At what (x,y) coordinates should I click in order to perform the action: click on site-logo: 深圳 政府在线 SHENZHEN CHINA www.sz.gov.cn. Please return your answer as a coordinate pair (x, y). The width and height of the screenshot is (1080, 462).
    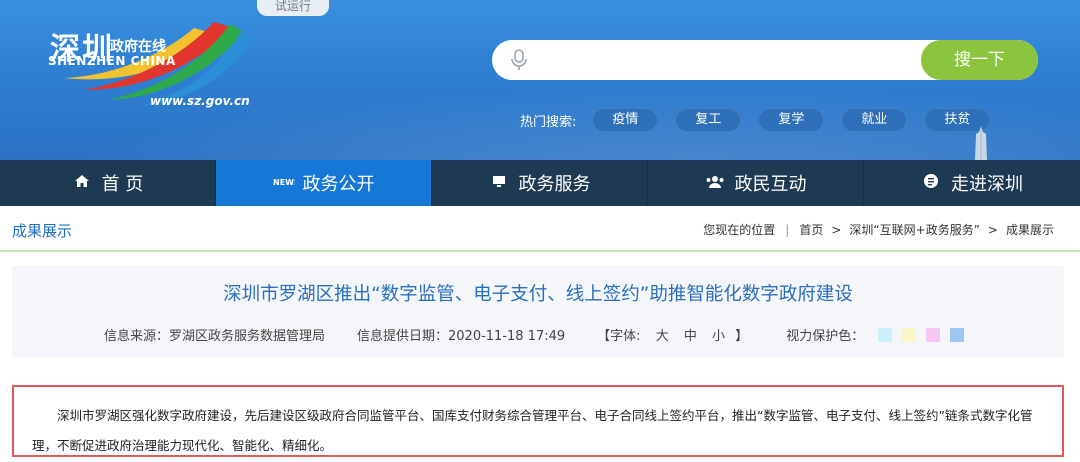
    Looking at the image, I should click on (154, 64).